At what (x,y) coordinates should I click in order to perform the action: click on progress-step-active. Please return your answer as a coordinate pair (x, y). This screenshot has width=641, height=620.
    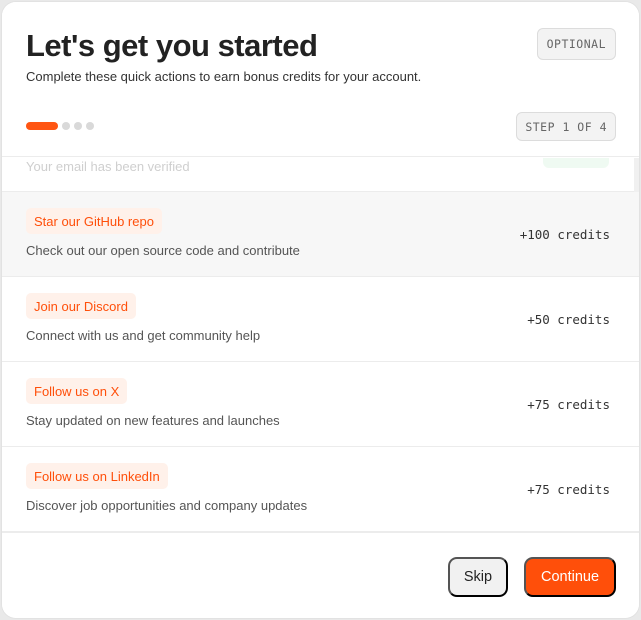
    Looking at the image, I should click on (42, 126).